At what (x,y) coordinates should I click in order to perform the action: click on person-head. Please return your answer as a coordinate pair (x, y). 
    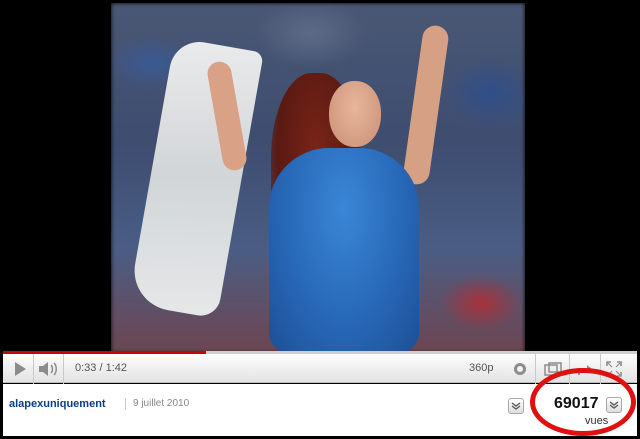
    Looking at the image, I should click on (355, 114).